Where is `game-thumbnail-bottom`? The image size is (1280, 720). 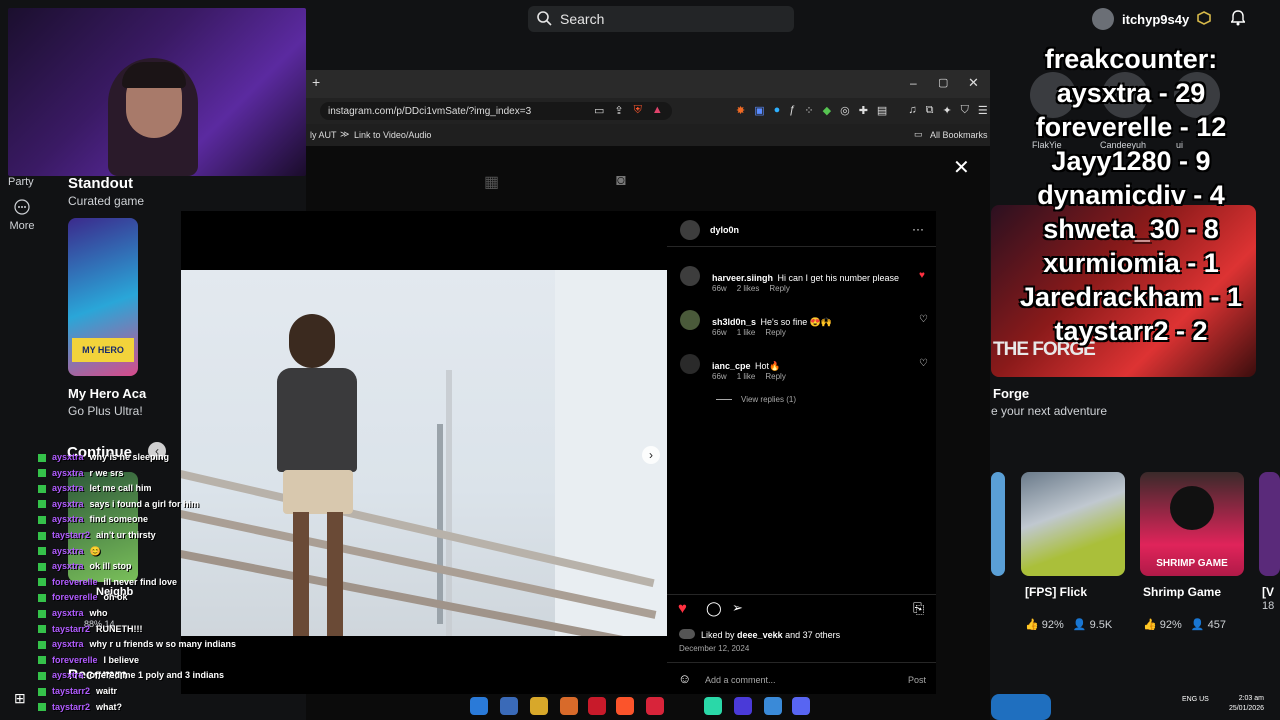
game-thumbnail-bottom is located at coordinates (1021, 707).